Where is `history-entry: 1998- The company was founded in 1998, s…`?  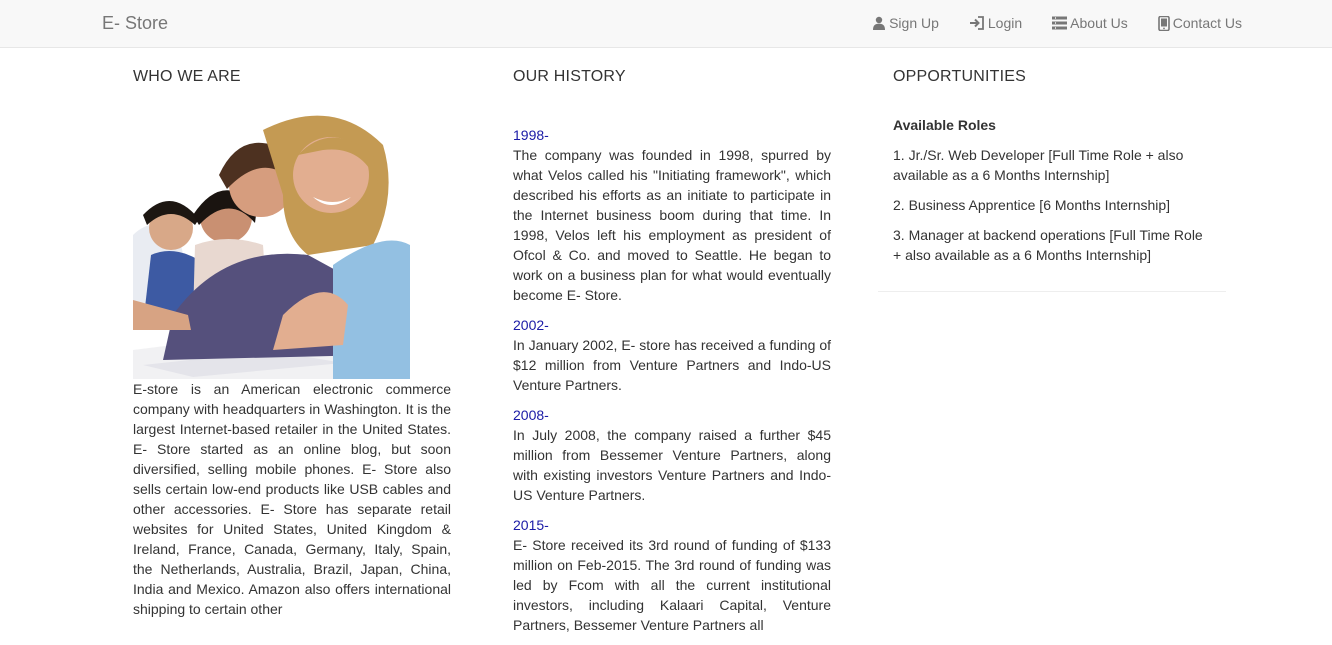 history-entry: 1998- The company was founded in 1998, s… is located at coordinates (672, 215).